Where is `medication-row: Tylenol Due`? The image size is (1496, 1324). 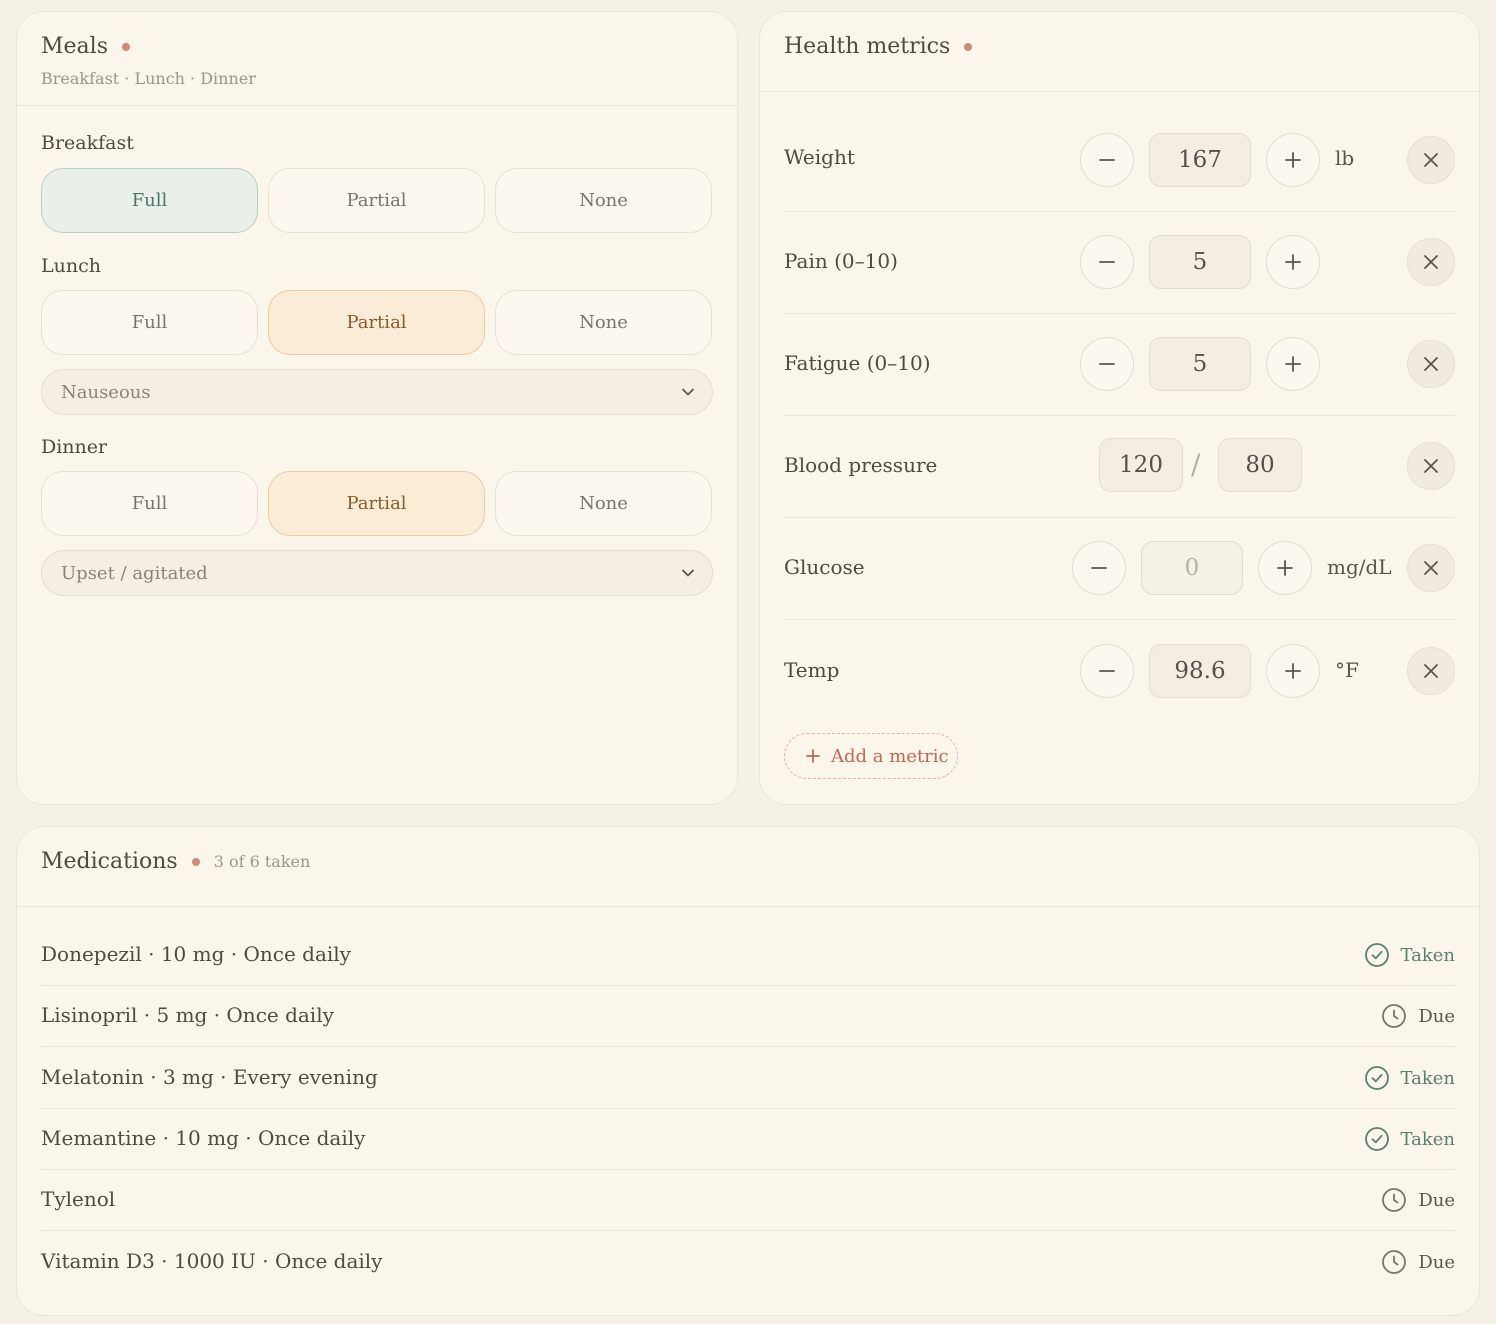
medication-row: Tylenol Due is located at coordinates (748, 1200).